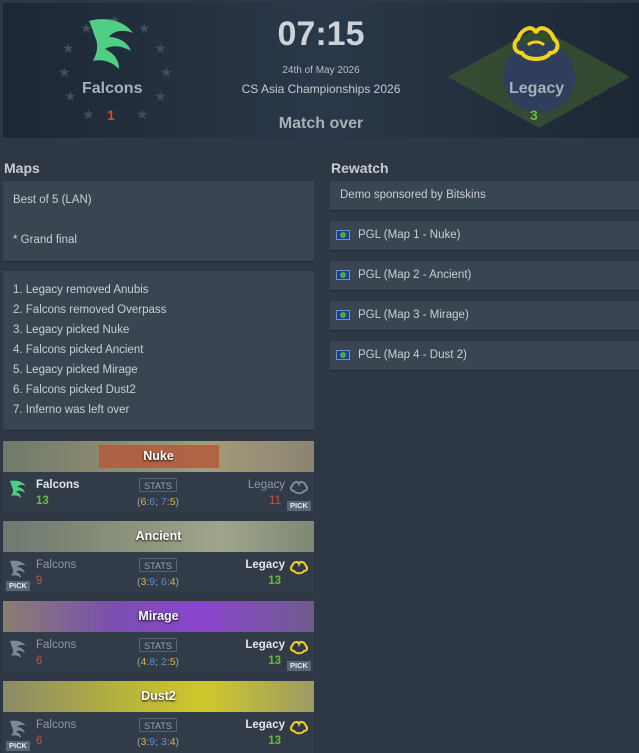 This screenshot has width=639, height=753. I want to click on stream-label: PGL (Map 4 - Dust 2), so click(412, 355).